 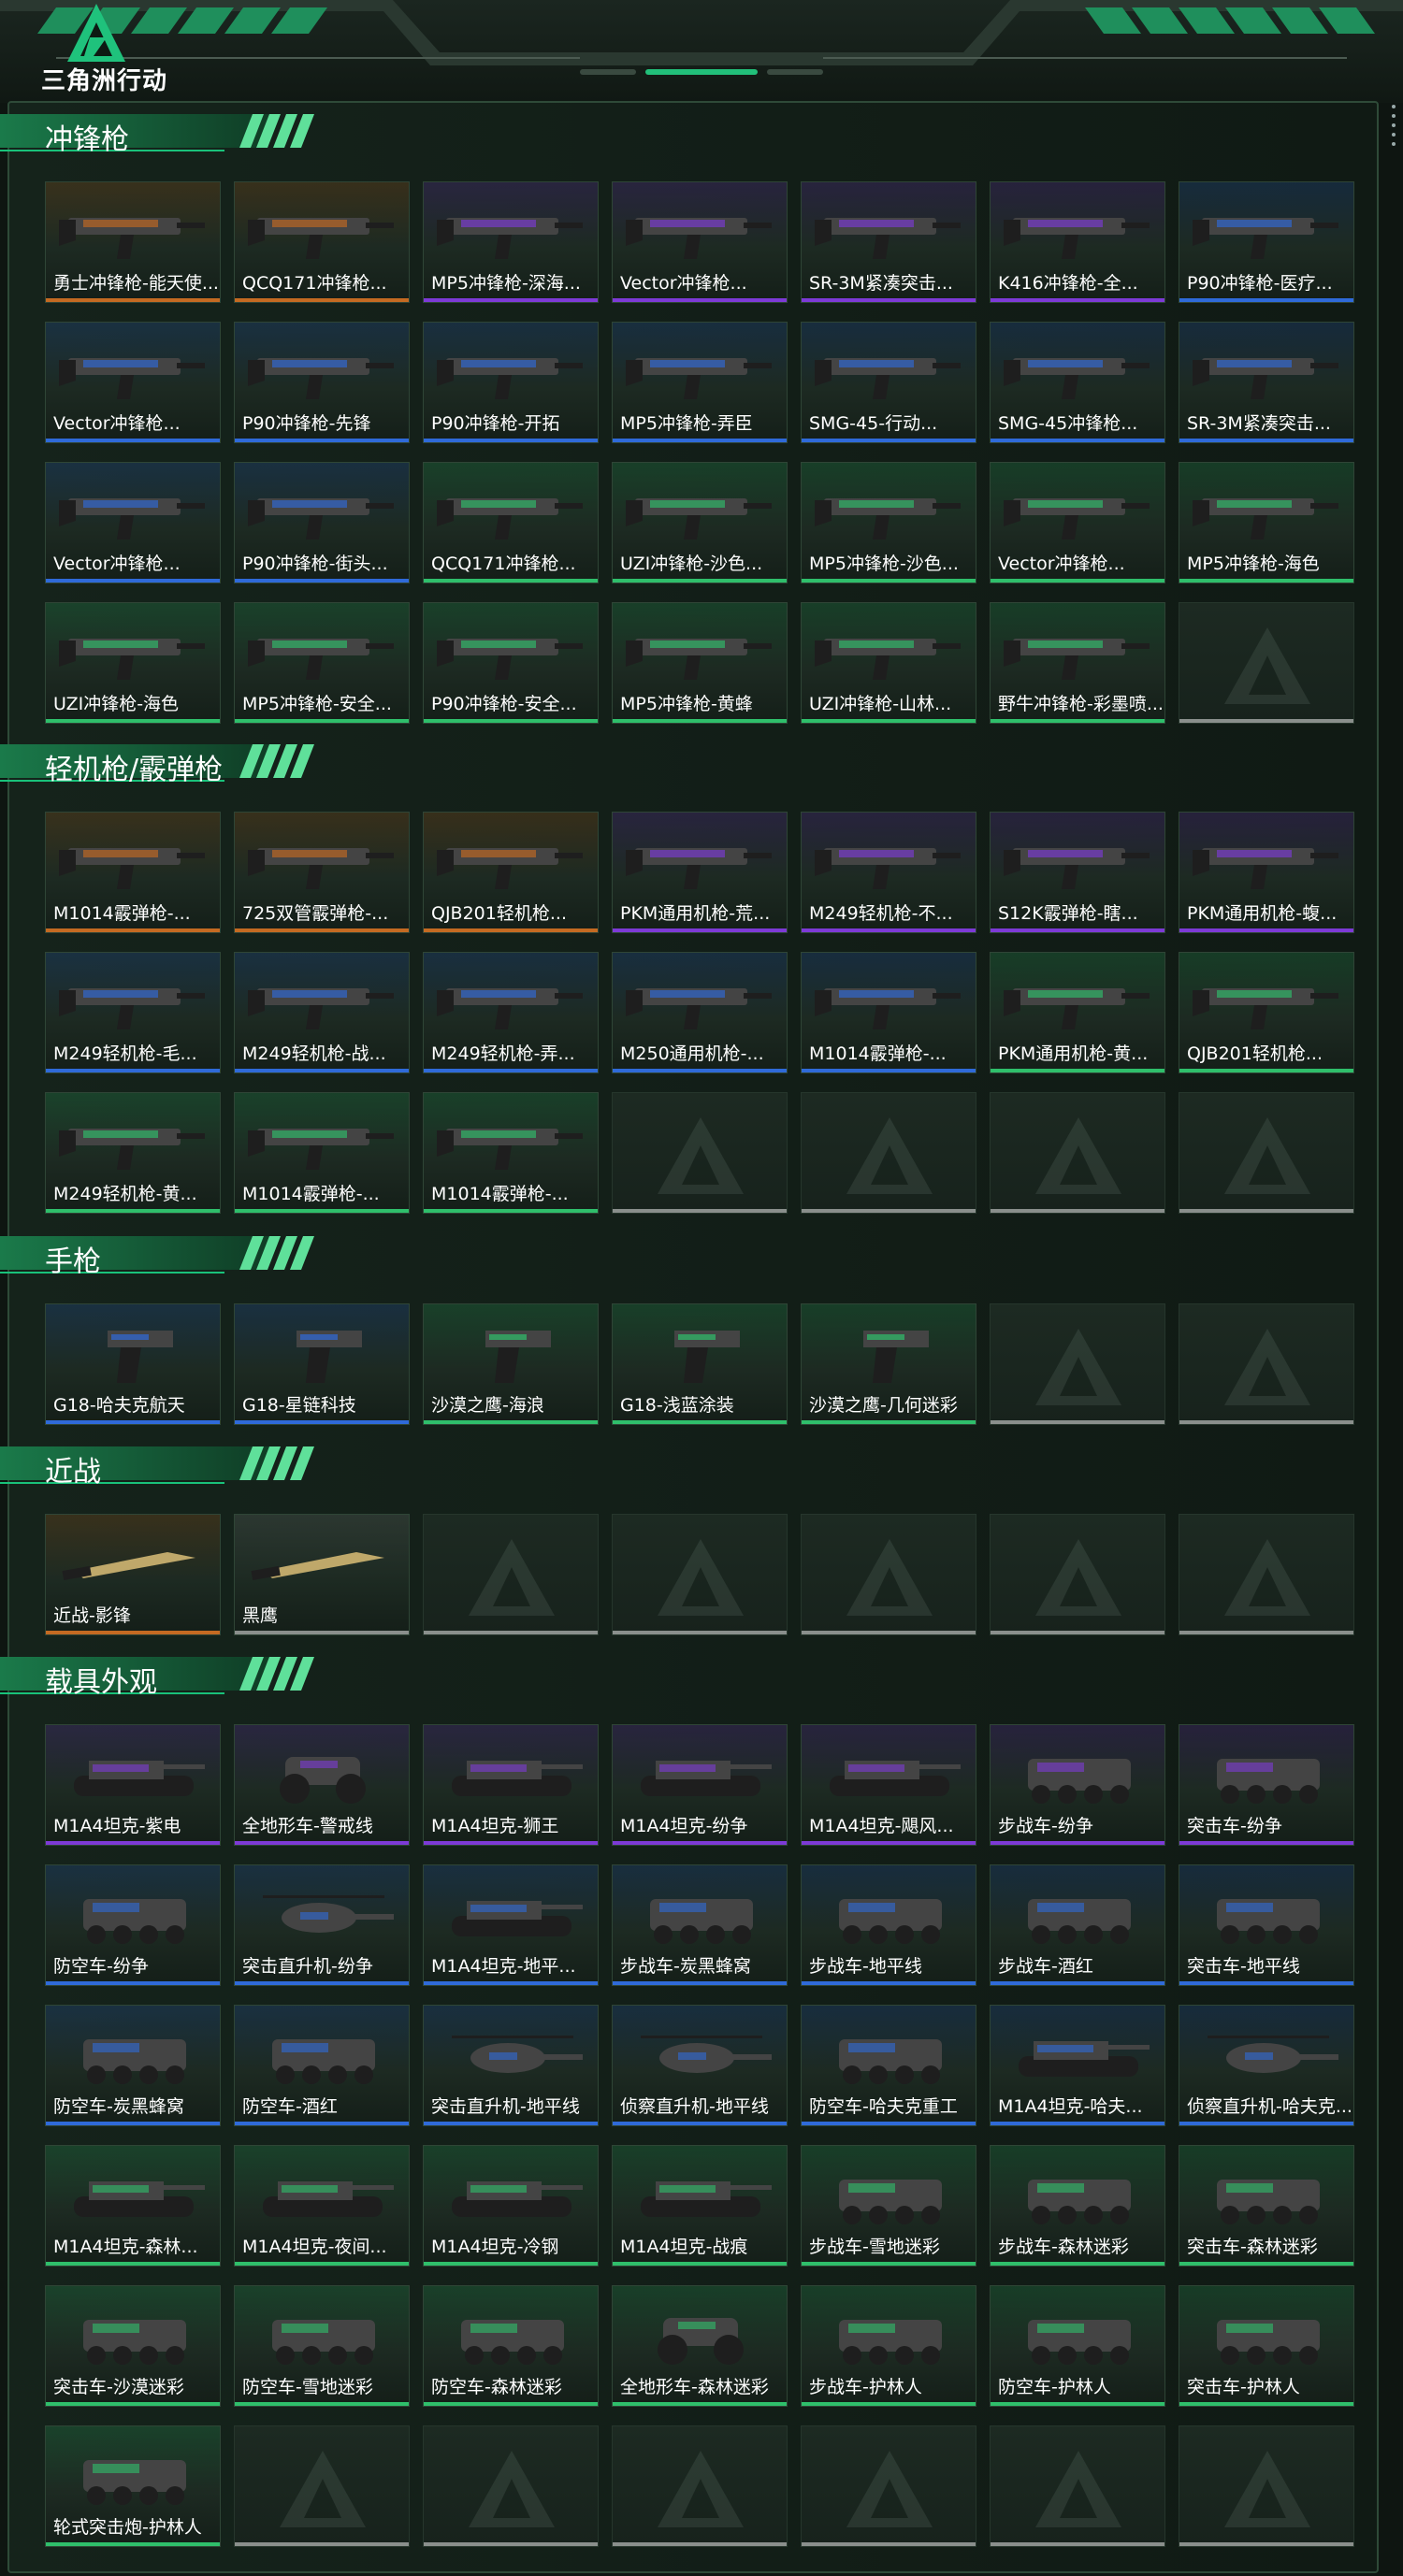 What do you see at coordinates (511, 1785) in the screenshot?
I see `inventory-item: M1A4坦克-狮王` at bounding box center [511, 1785].